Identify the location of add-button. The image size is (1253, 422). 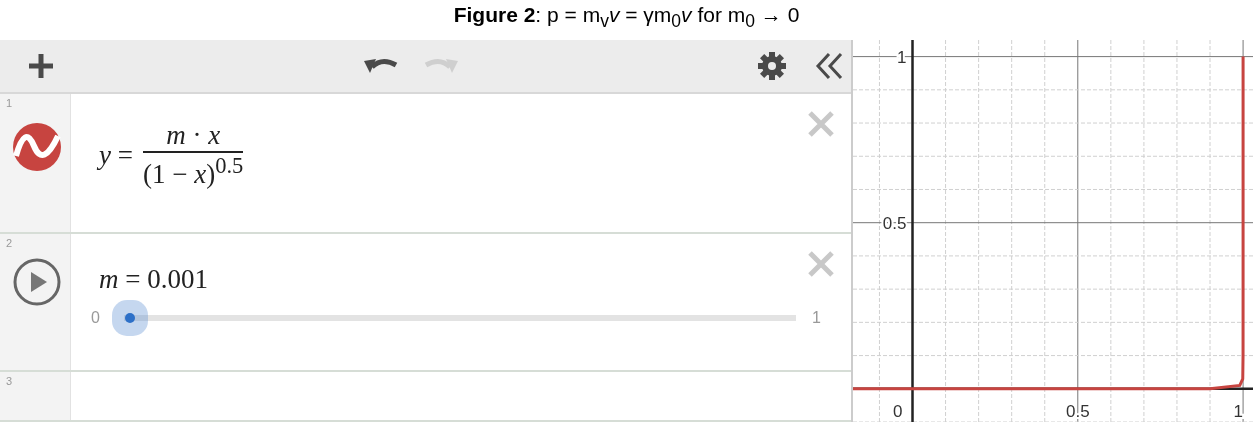
(41, 66).